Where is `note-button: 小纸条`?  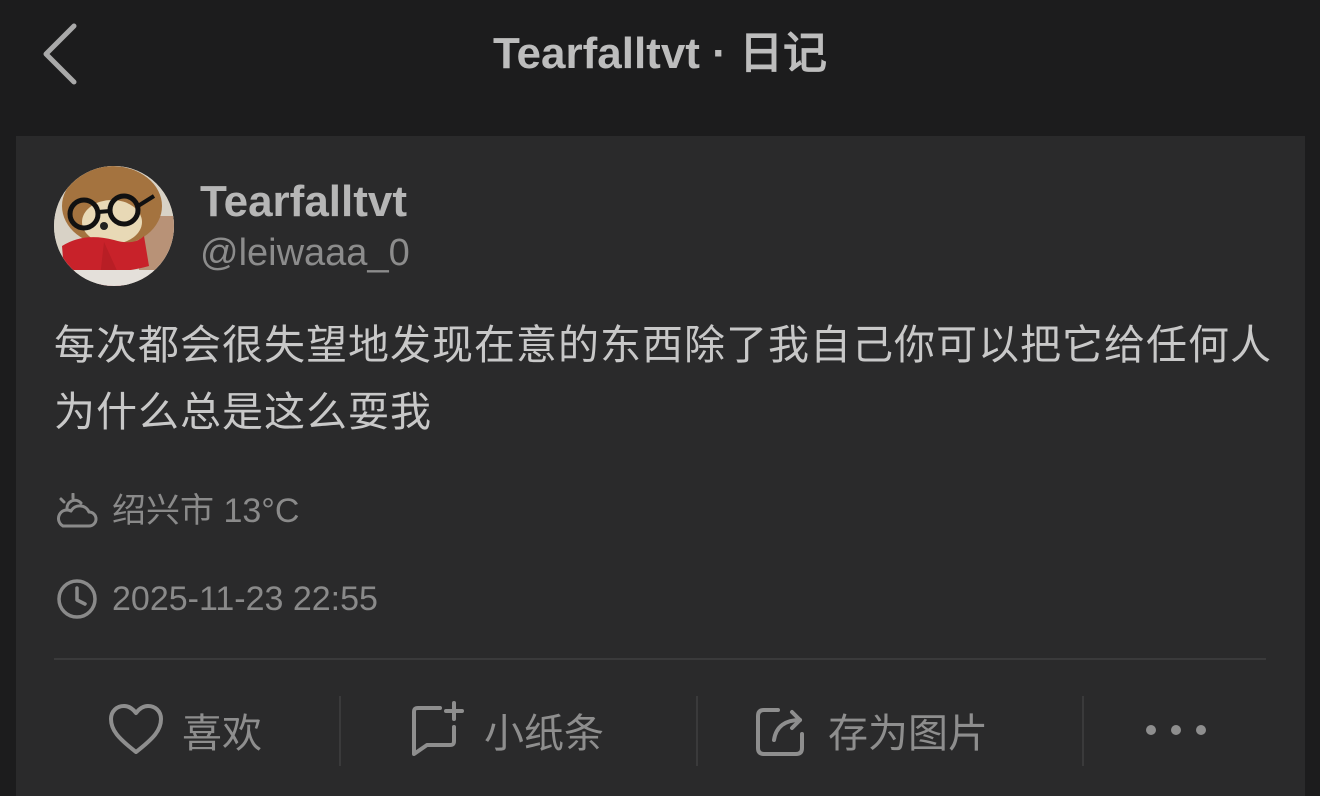
note-button: 小纸条 is located at coordinates (506, 730).